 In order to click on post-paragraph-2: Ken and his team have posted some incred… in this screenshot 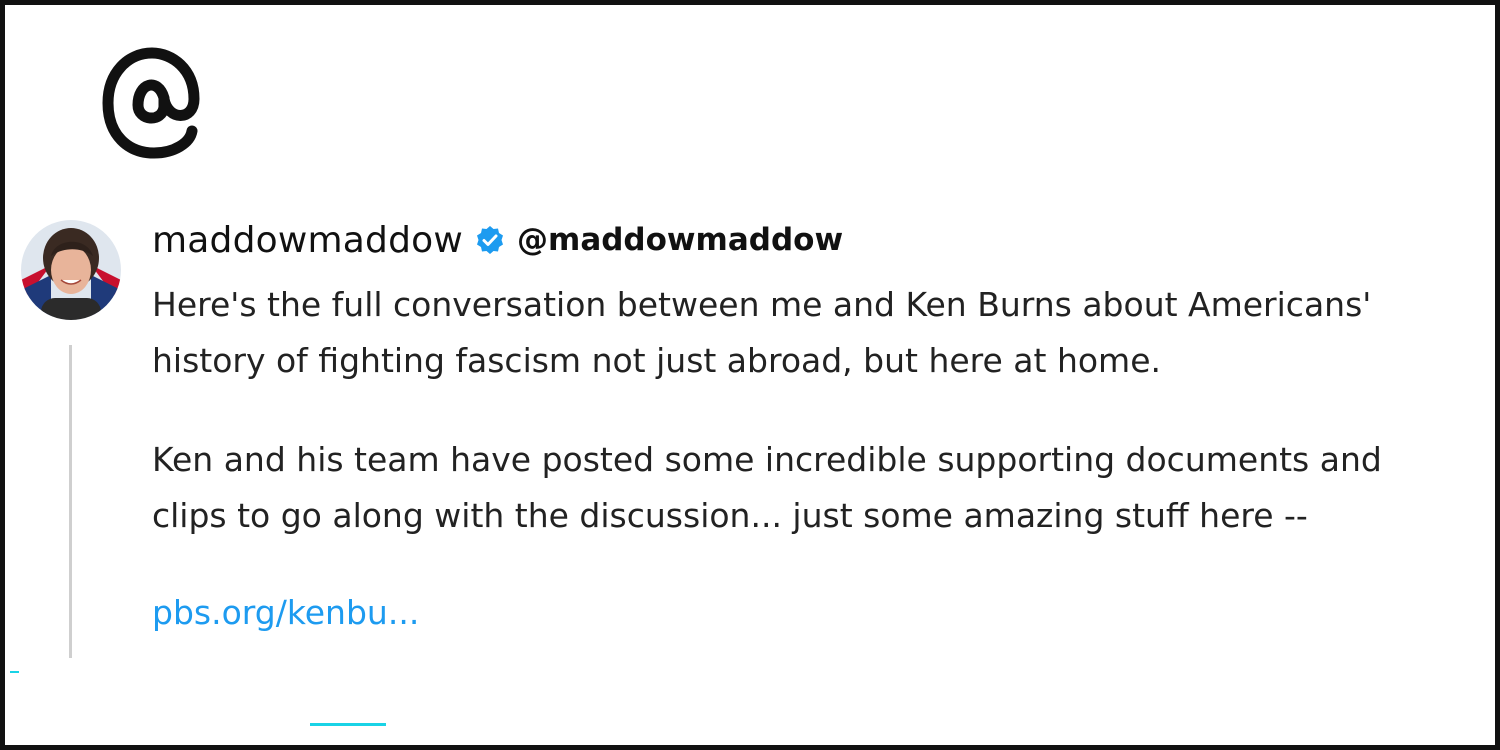, I will do `click(767, 487)`.